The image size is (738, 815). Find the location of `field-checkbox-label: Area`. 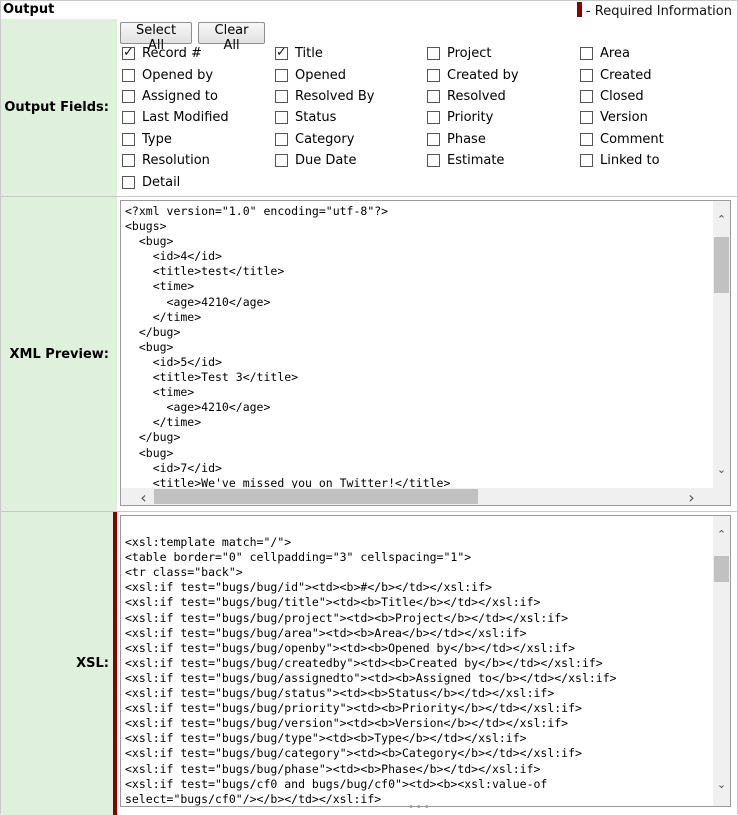

field-checkbox-label: Area is located at coordinates (615, 53).